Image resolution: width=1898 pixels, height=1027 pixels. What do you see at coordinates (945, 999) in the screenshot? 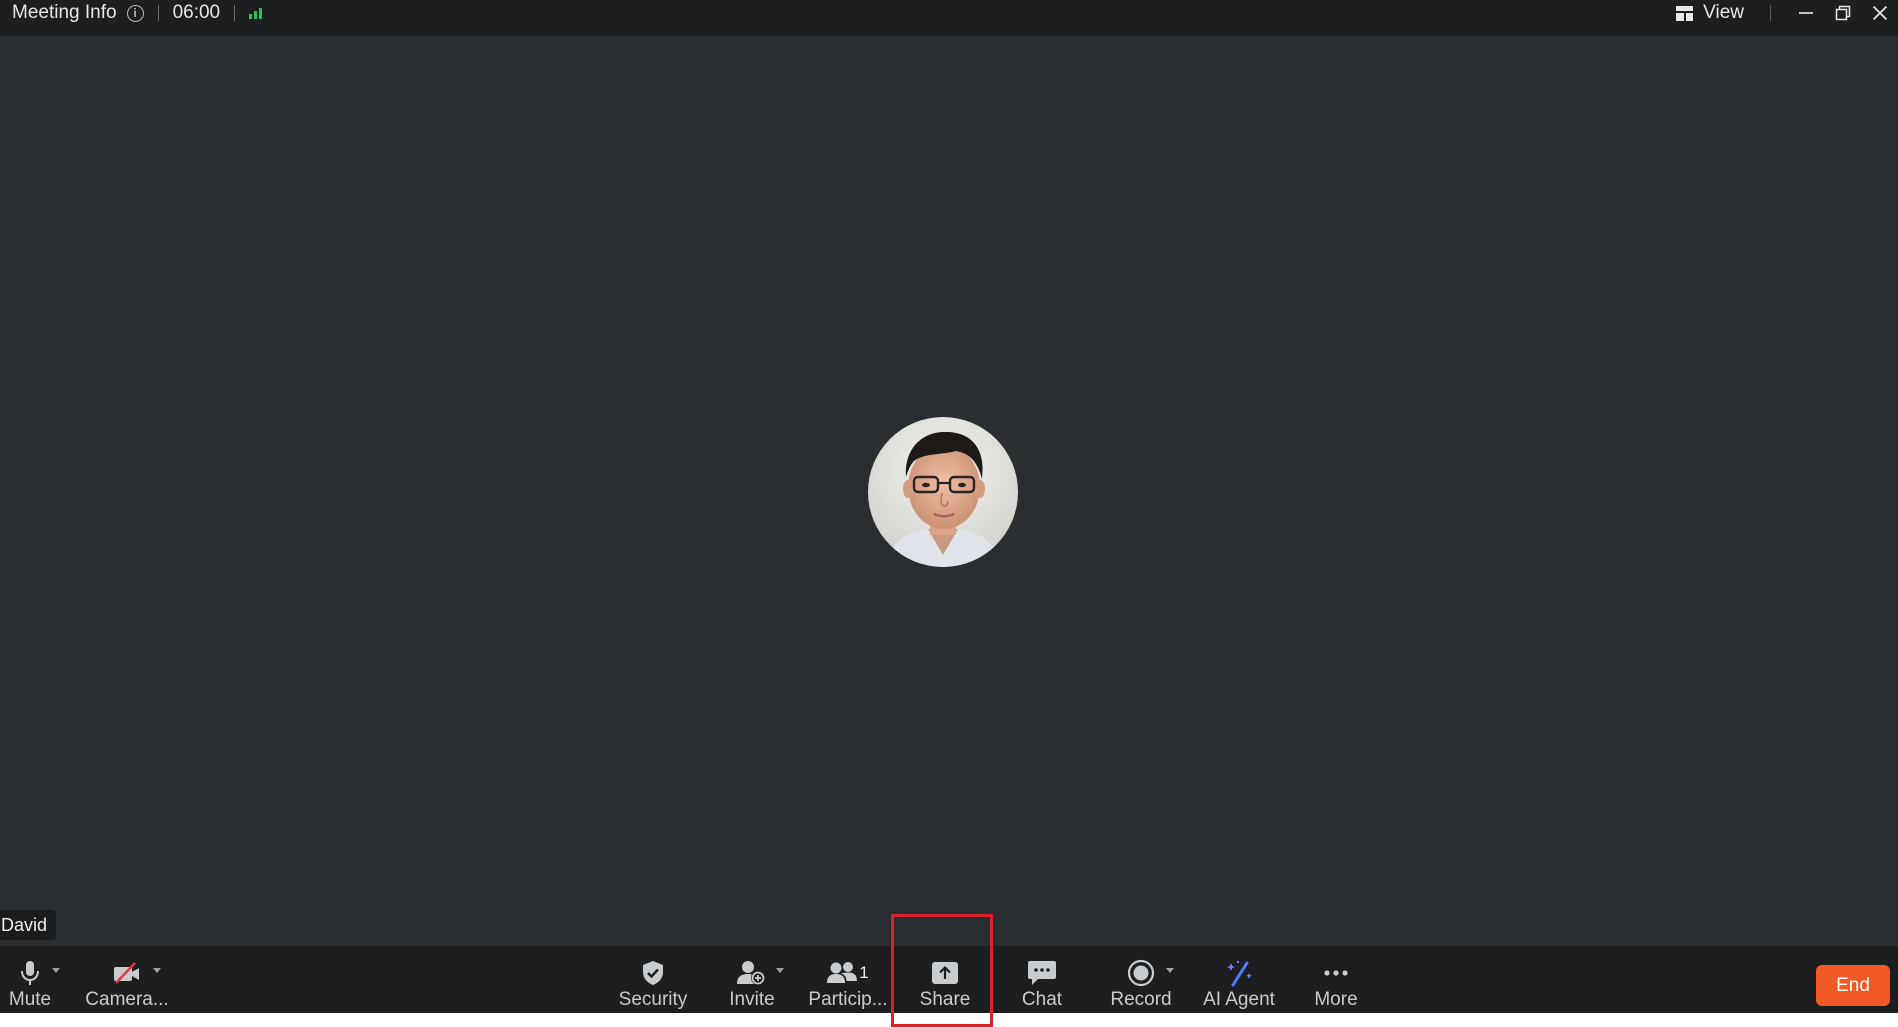
I see `share-label: Share` at bounding box center [945, 999].